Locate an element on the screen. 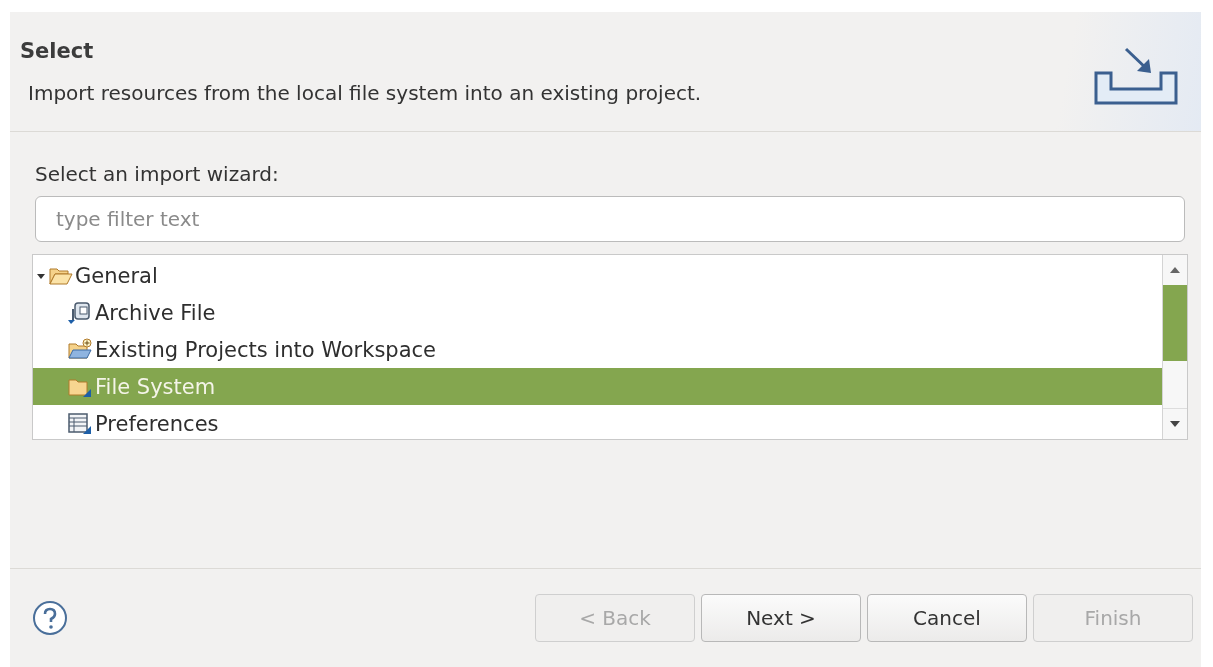  scroll-down-icon is located at coordinates (1175, 424).